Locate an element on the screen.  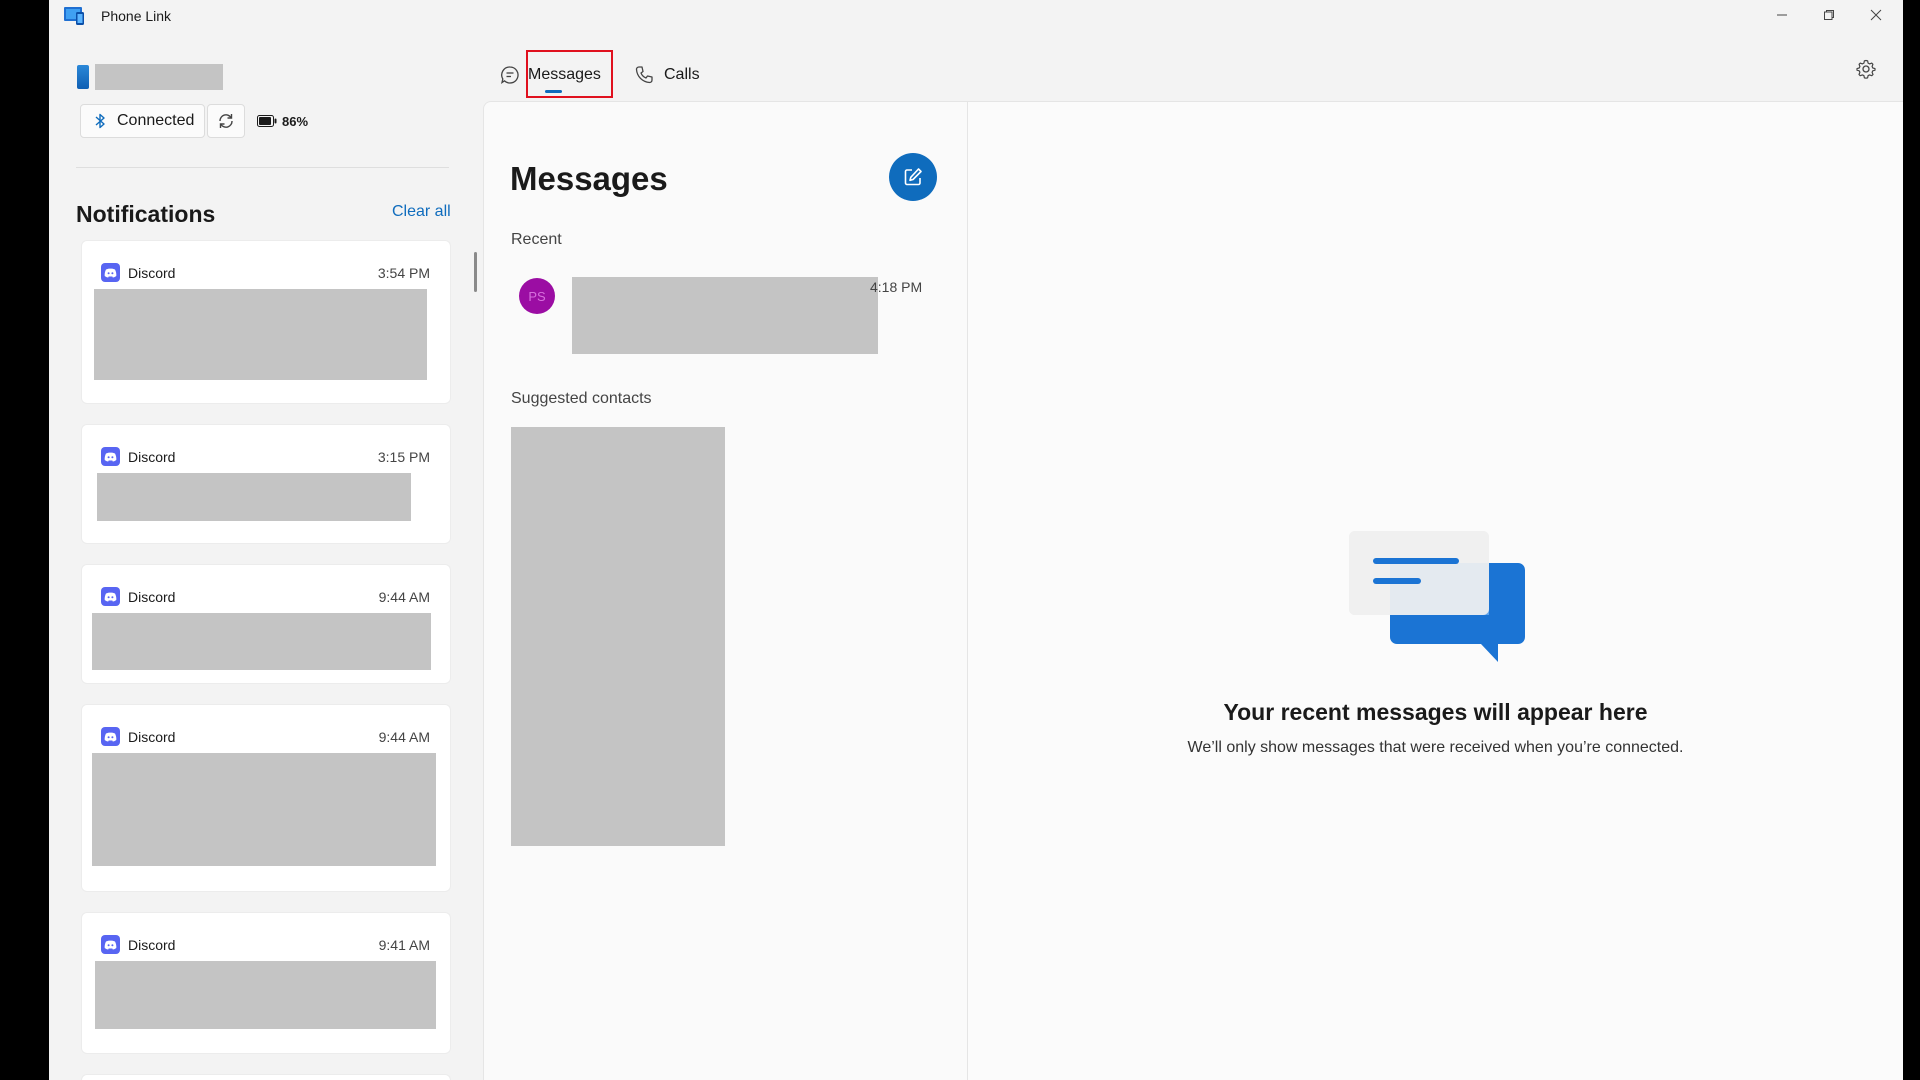
sidebar-divider is located at coordinates (262, 167).